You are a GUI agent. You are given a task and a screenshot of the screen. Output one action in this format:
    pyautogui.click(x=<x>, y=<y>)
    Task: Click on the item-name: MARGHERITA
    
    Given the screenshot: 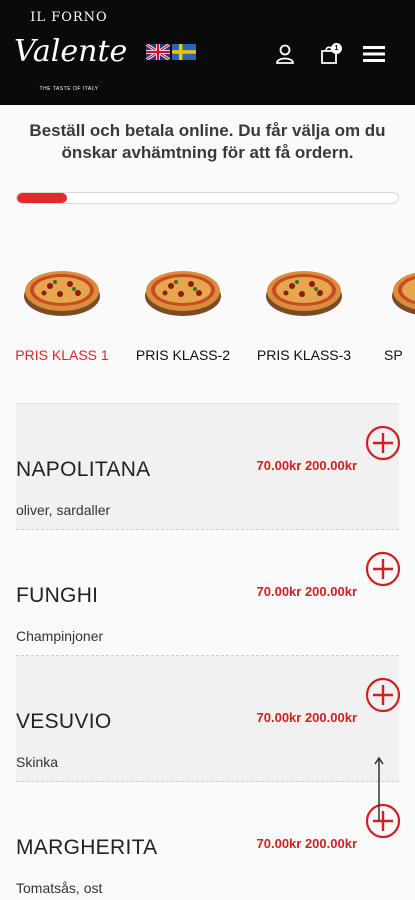 What is the action you would take?
    pyautogui.click(x=87, y=847)
    